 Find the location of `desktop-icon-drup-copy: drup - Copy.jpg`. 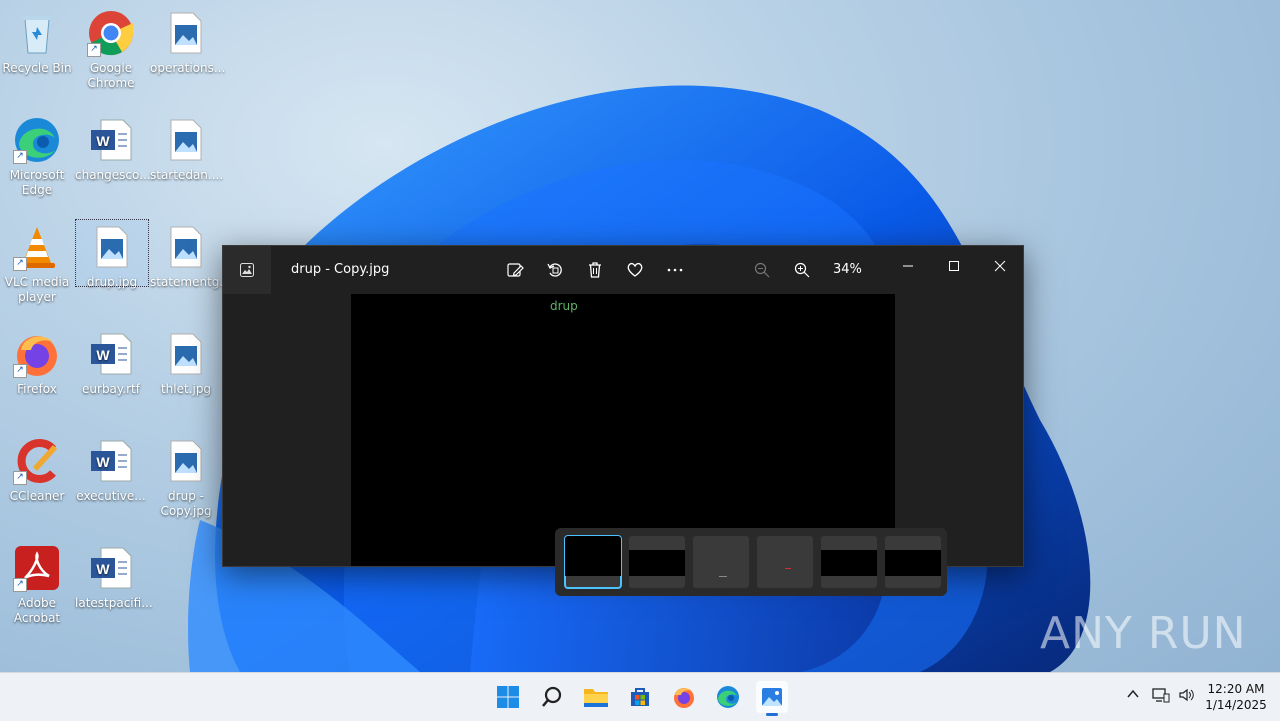

desktop-icon-drup-copy: drup - Copy.jpg is located at coordinates (186, 475).